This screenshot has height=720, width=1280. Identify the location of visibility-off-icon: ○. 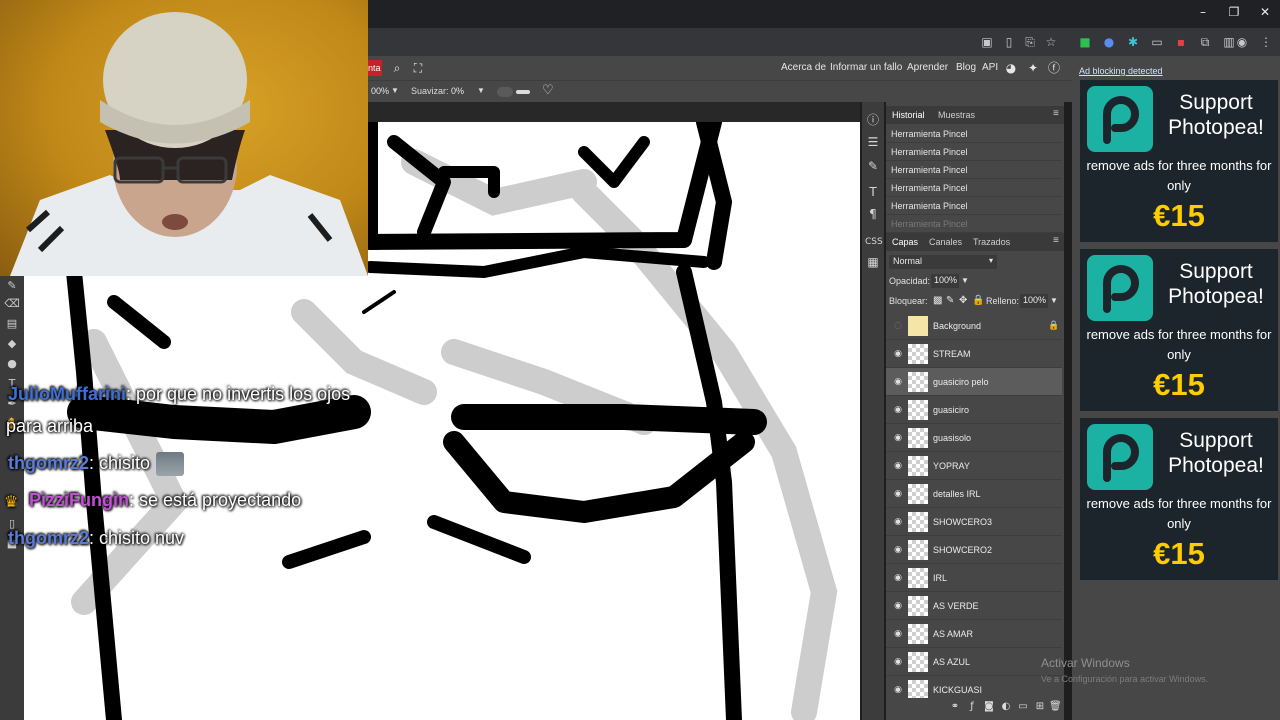
(898, 326).